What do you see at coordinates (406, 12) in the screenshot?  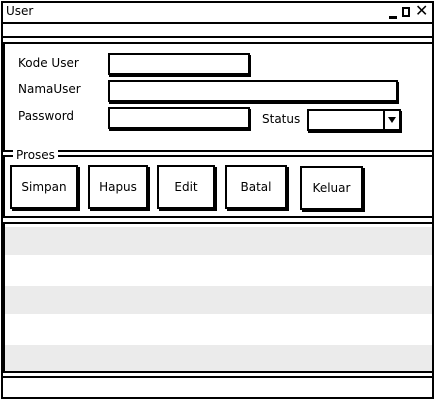 I see `maximize-icon` at bounding box center [406, 12].